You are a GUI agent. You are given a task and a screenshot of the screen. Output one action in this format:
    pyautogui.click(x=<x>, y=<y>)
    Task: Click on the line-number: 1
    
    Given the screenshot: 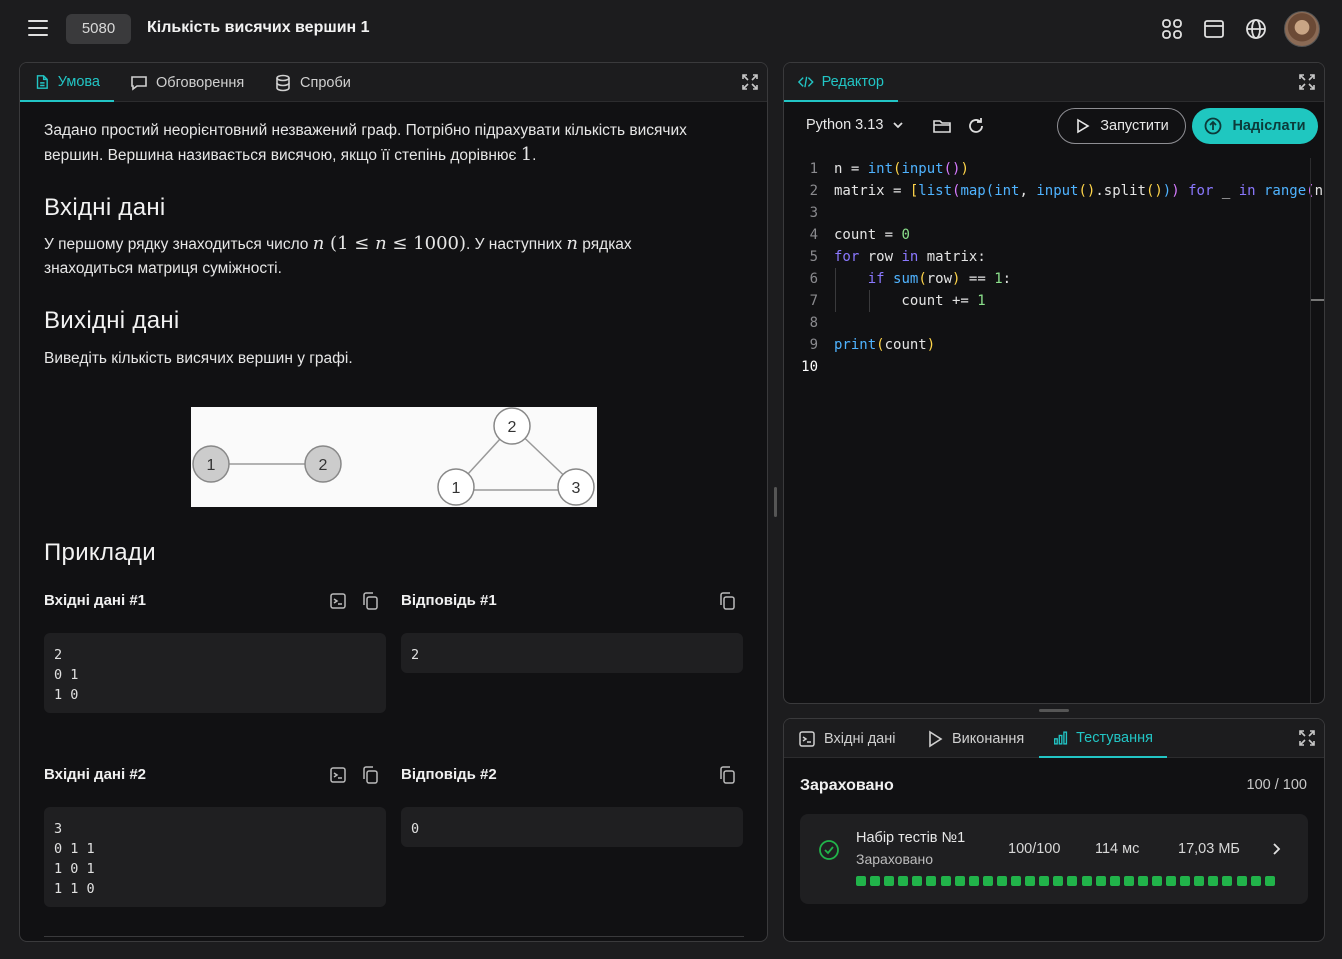 What is the action you would take?
    pyautogui.click(x=813, y=169)
    